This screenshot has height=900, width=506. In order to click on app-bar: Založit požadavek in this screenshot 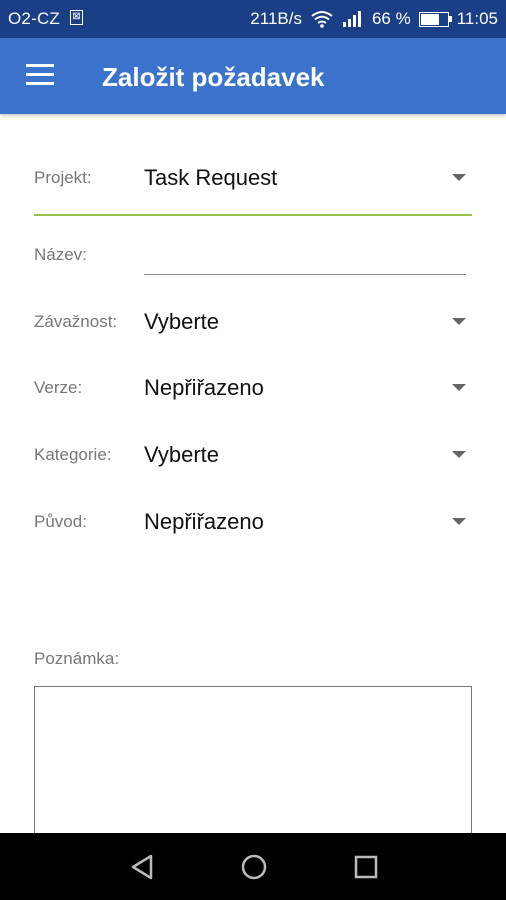, I will do `click(253, 76)`.